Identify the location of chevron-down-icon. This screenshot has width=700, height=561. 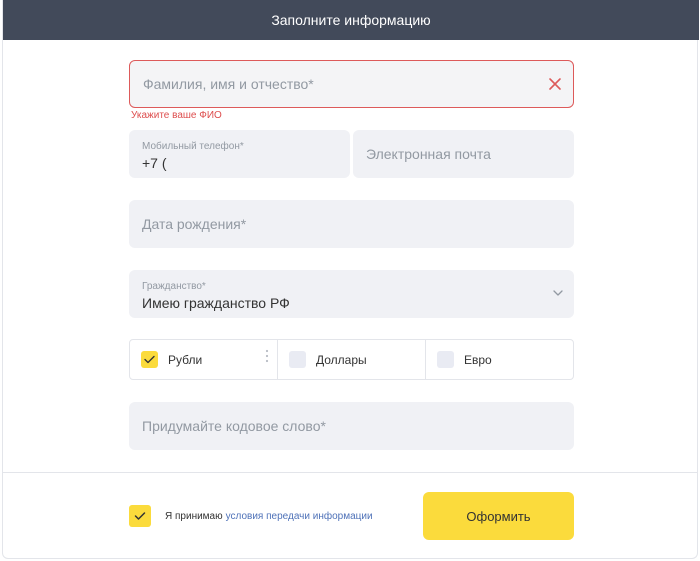
(558, 293).